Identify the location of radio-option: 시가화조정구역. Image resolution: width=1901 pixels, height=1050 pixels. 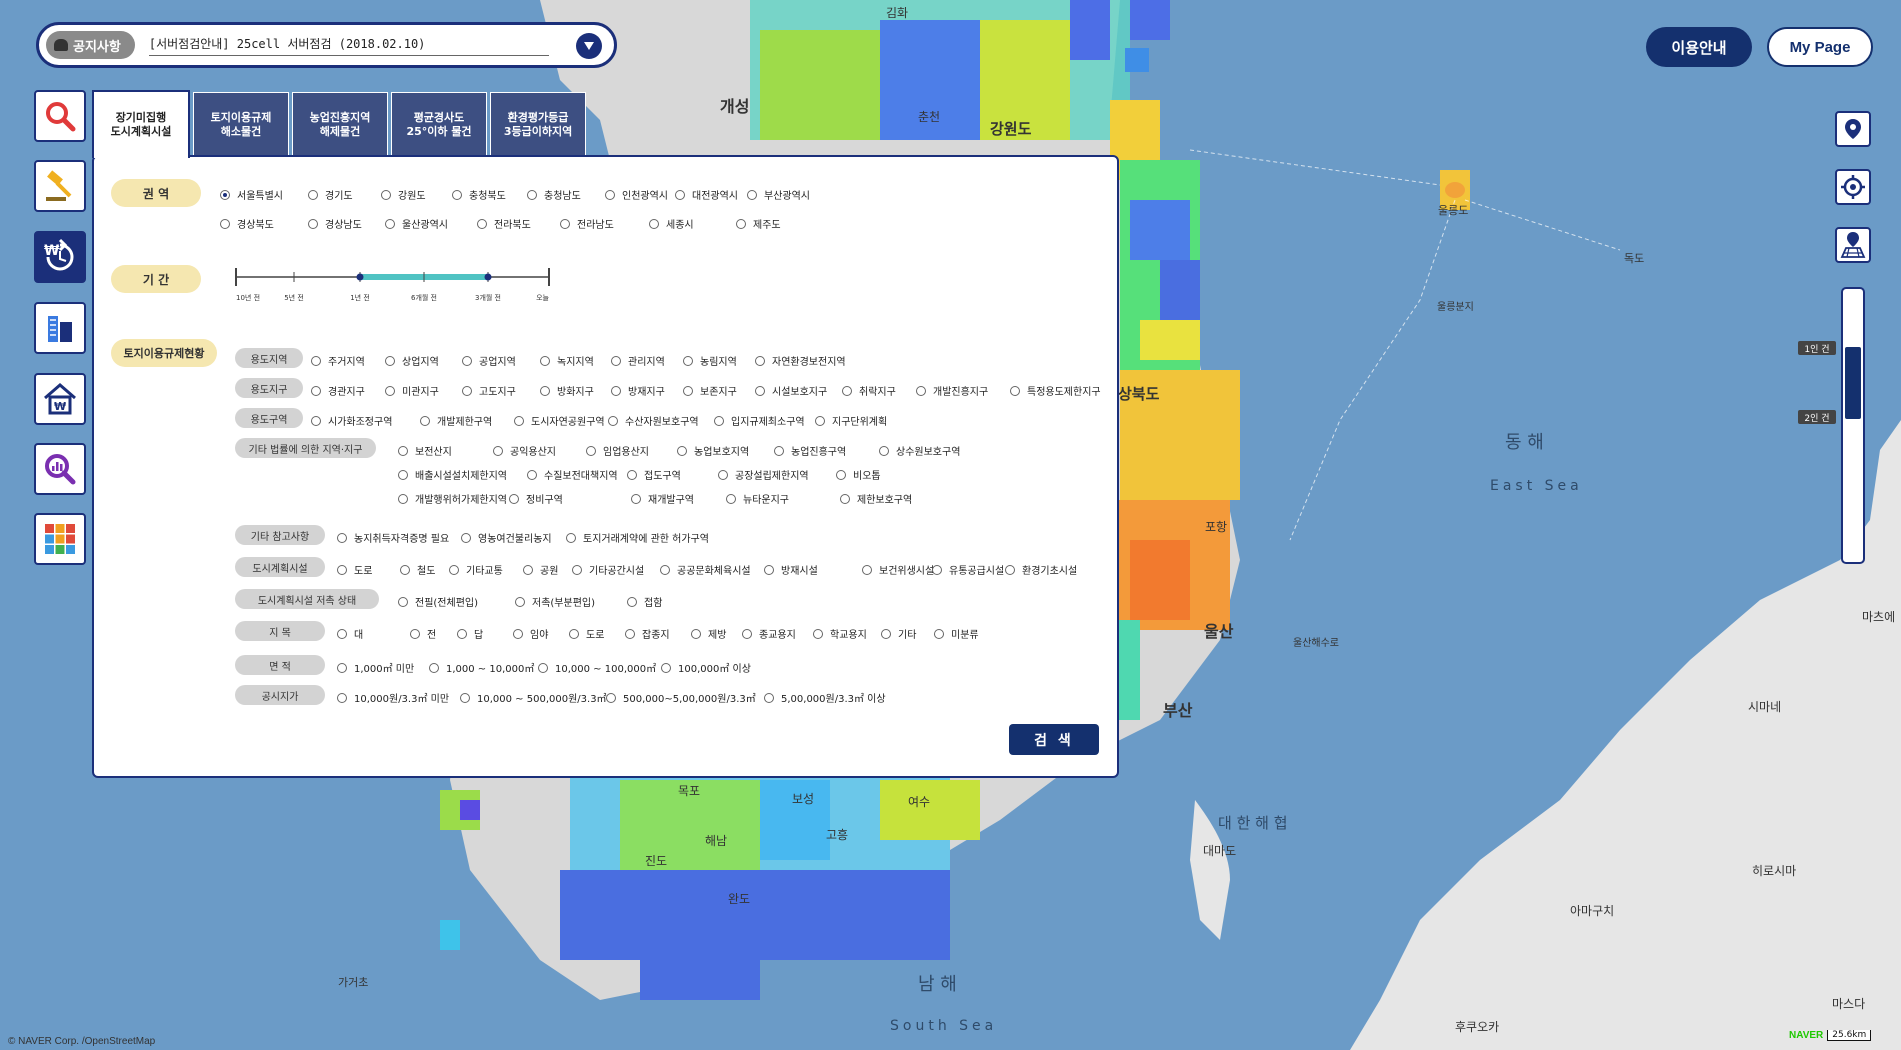
(351, 420).